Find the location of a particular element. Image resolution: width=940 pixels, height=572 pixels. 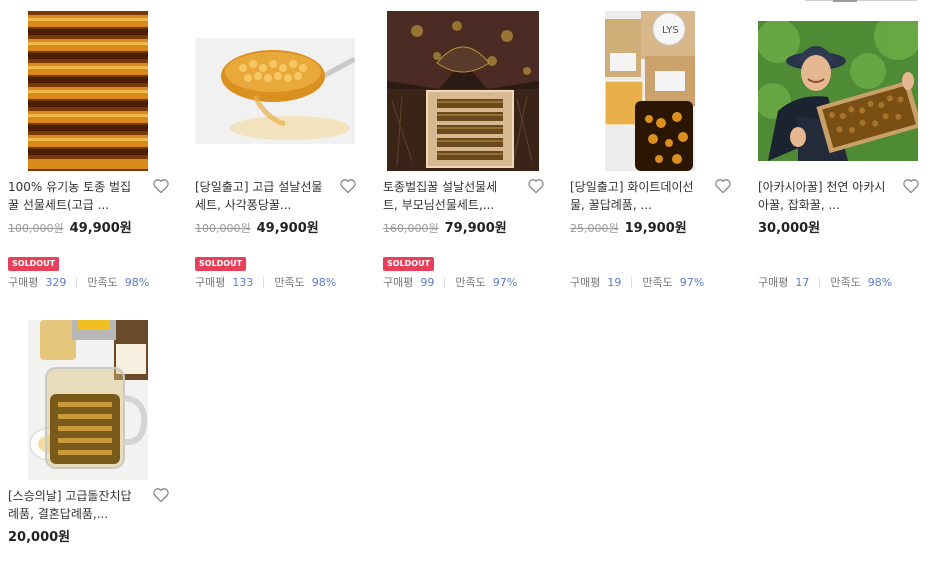

sale-price: 19,900원 is located at coordinates (655, 228).